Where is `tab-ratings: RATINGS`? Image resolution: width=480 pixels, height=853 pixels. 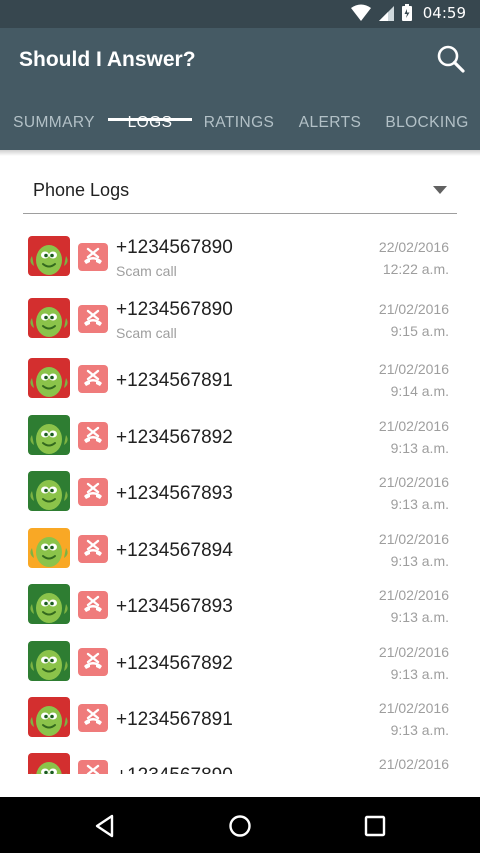 tab-ratings: RATINGS is located at coordinates (239, 128).